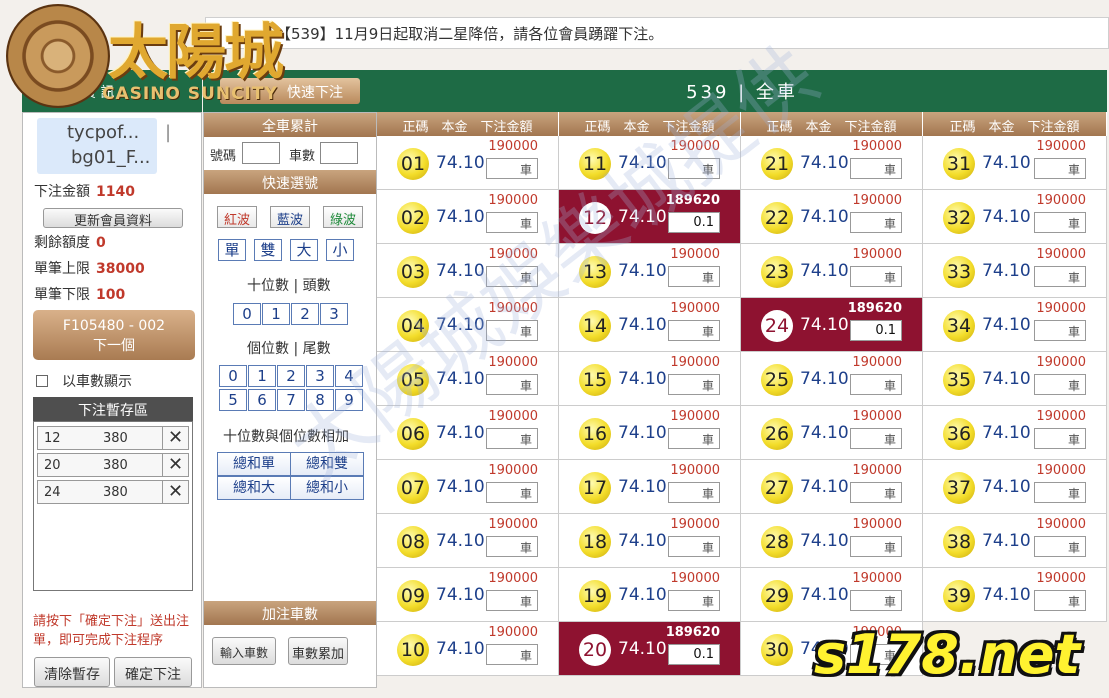 This screenshot has height=698, width=1109. I want to click on units-7-button: 7, so click(291, 400).